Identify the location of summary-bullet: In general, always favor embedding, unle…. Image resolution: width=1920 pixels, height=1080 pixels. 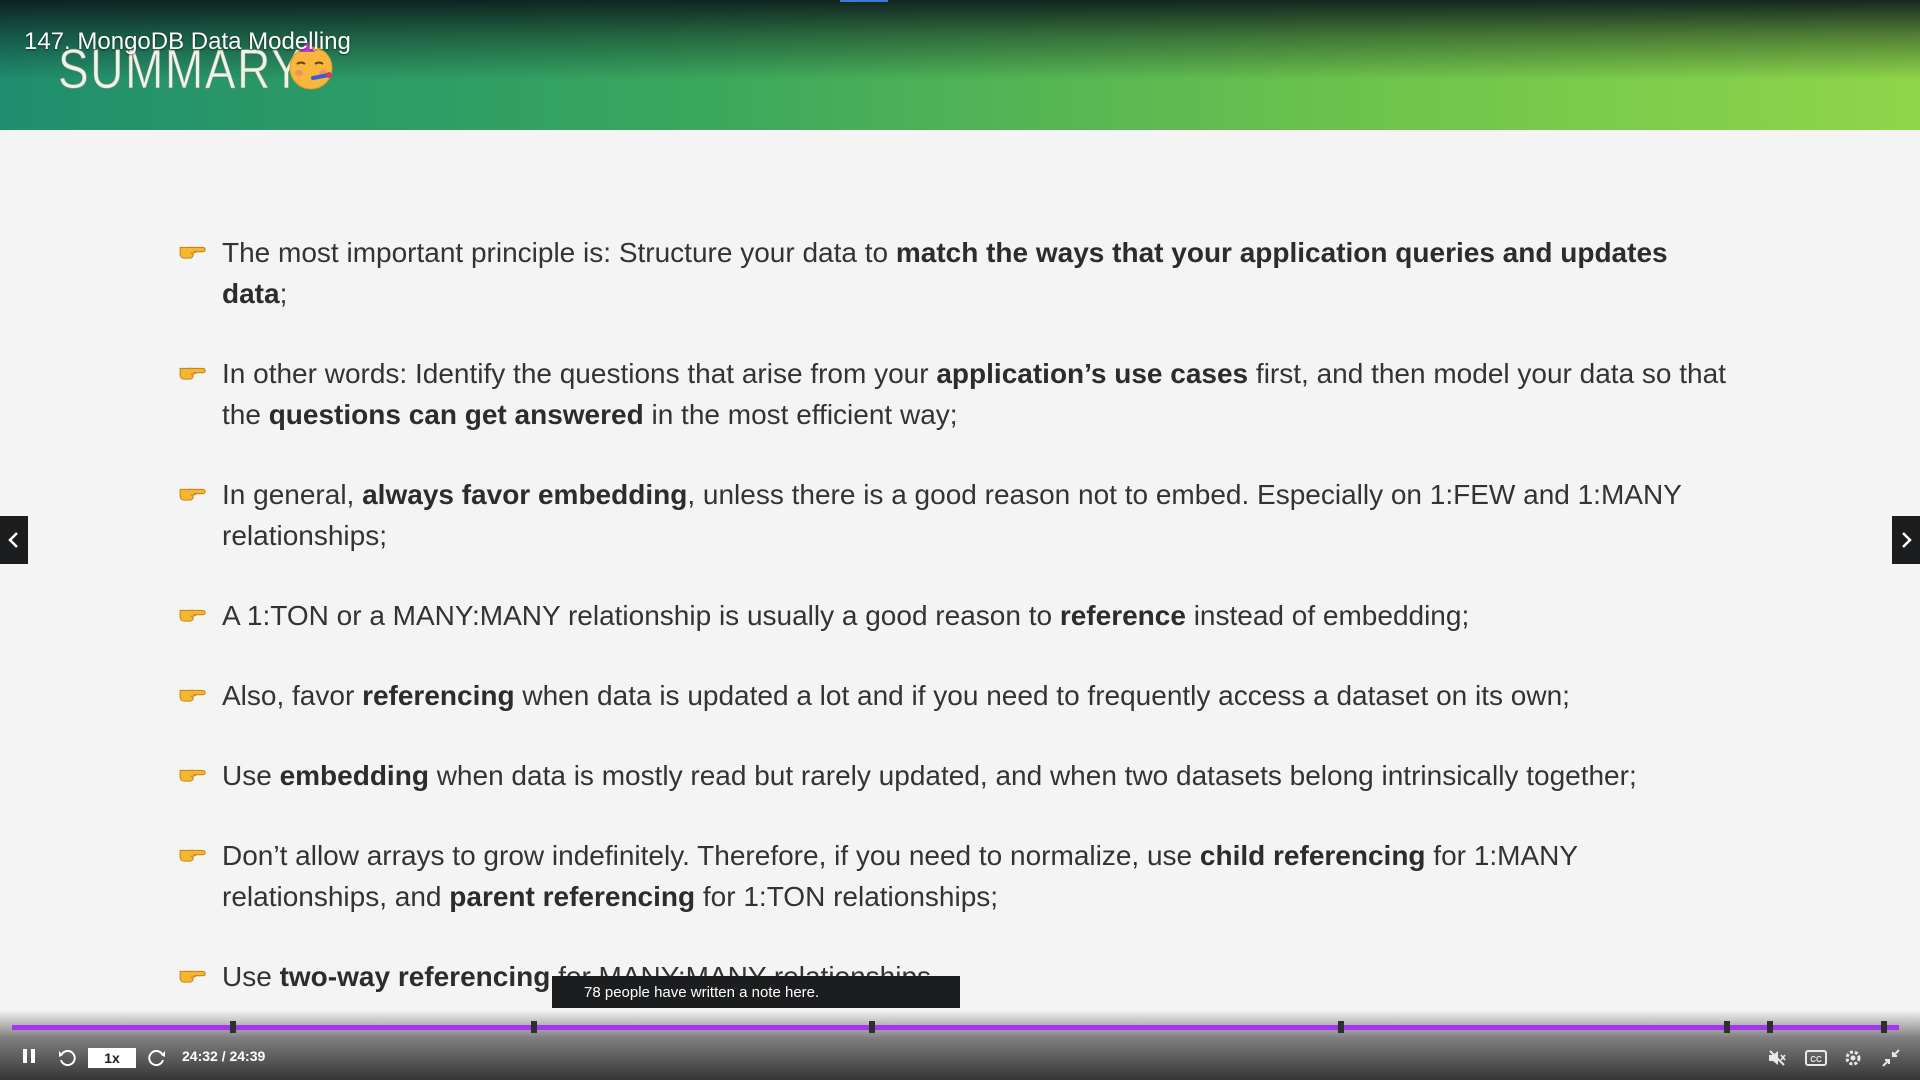
(958, 515).